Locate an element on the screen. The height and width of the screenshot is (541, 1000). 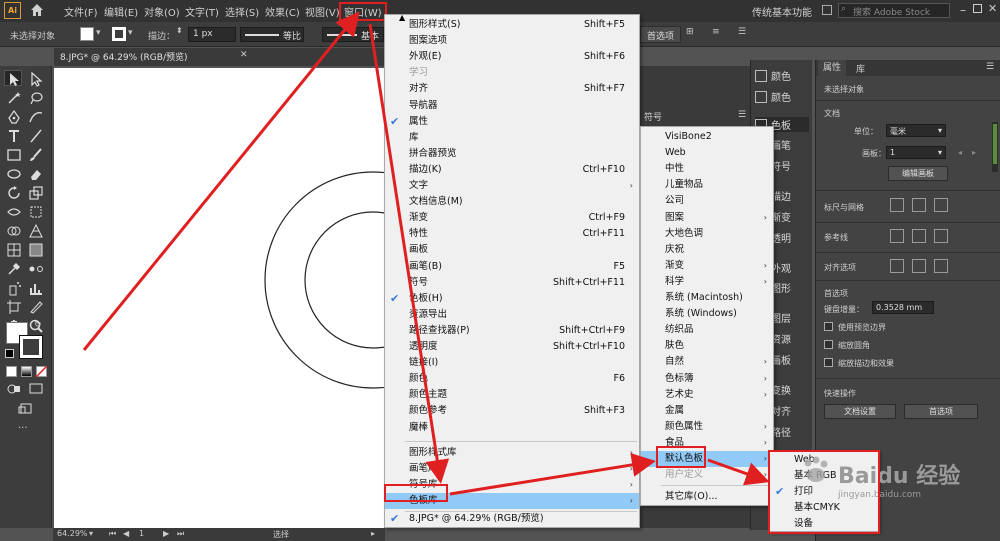
arrow-to-default-swatches is located at coordinates (552, 474).